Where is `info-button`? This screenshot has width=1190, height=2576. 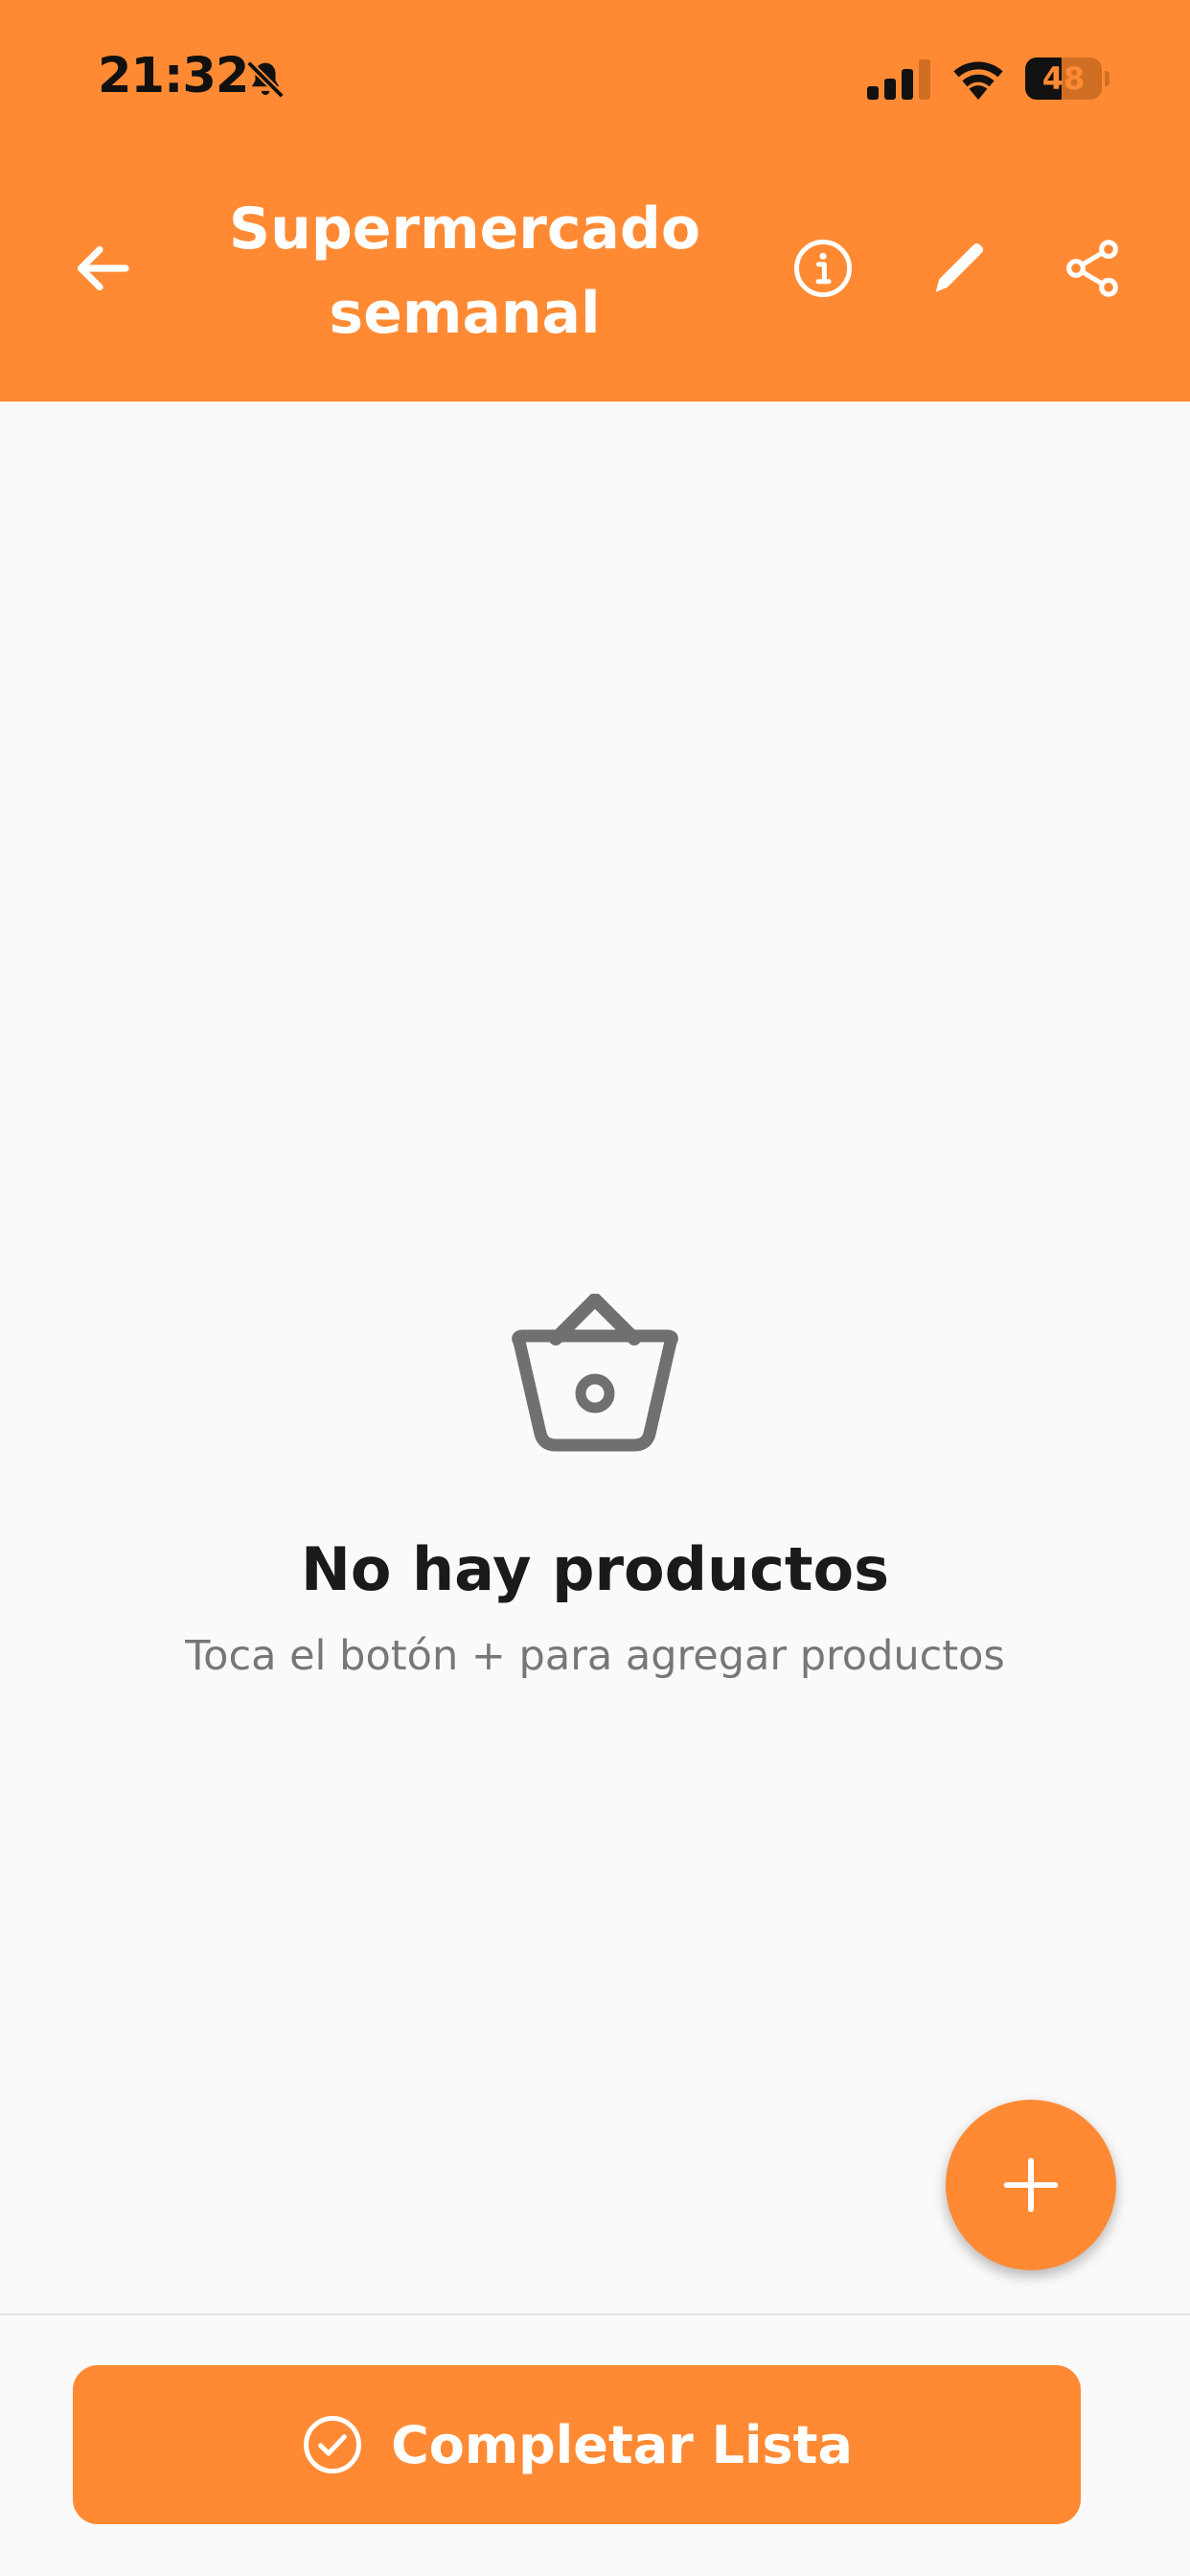 info-button is located at coordinates (823, 268).